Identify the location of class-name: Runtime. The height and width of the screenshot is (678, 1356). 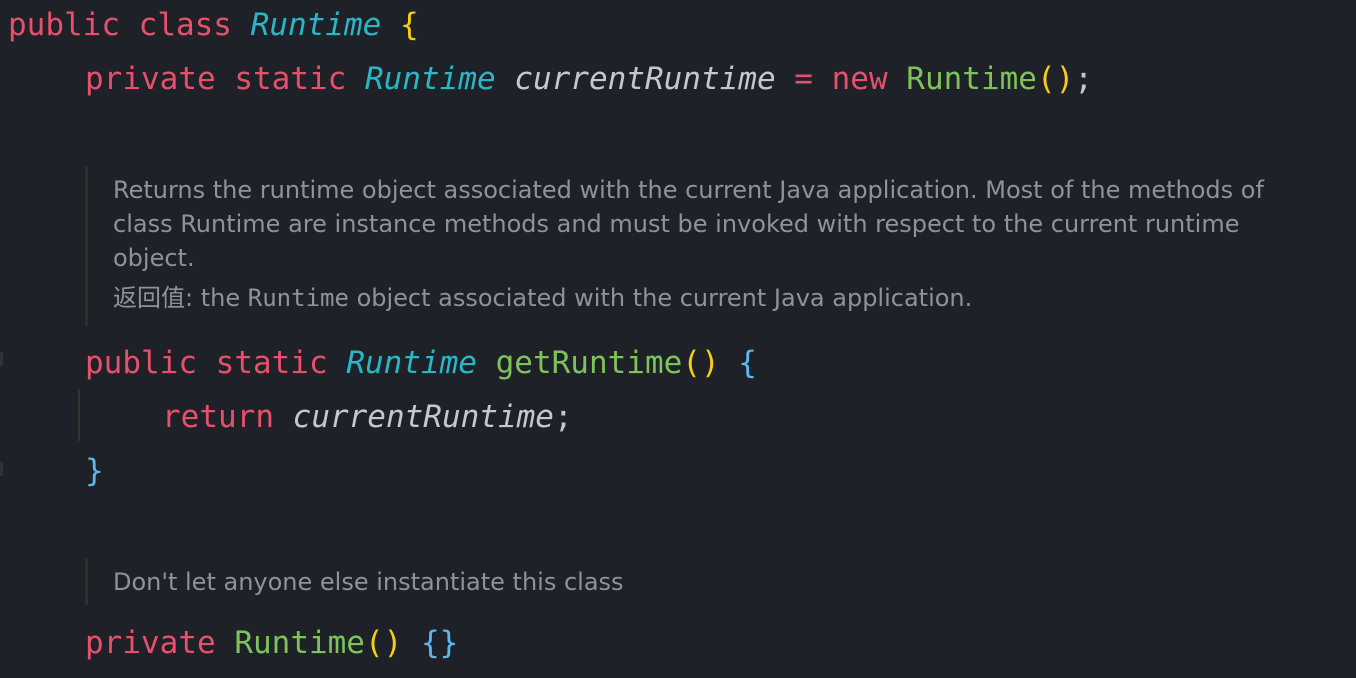
(316, 25).